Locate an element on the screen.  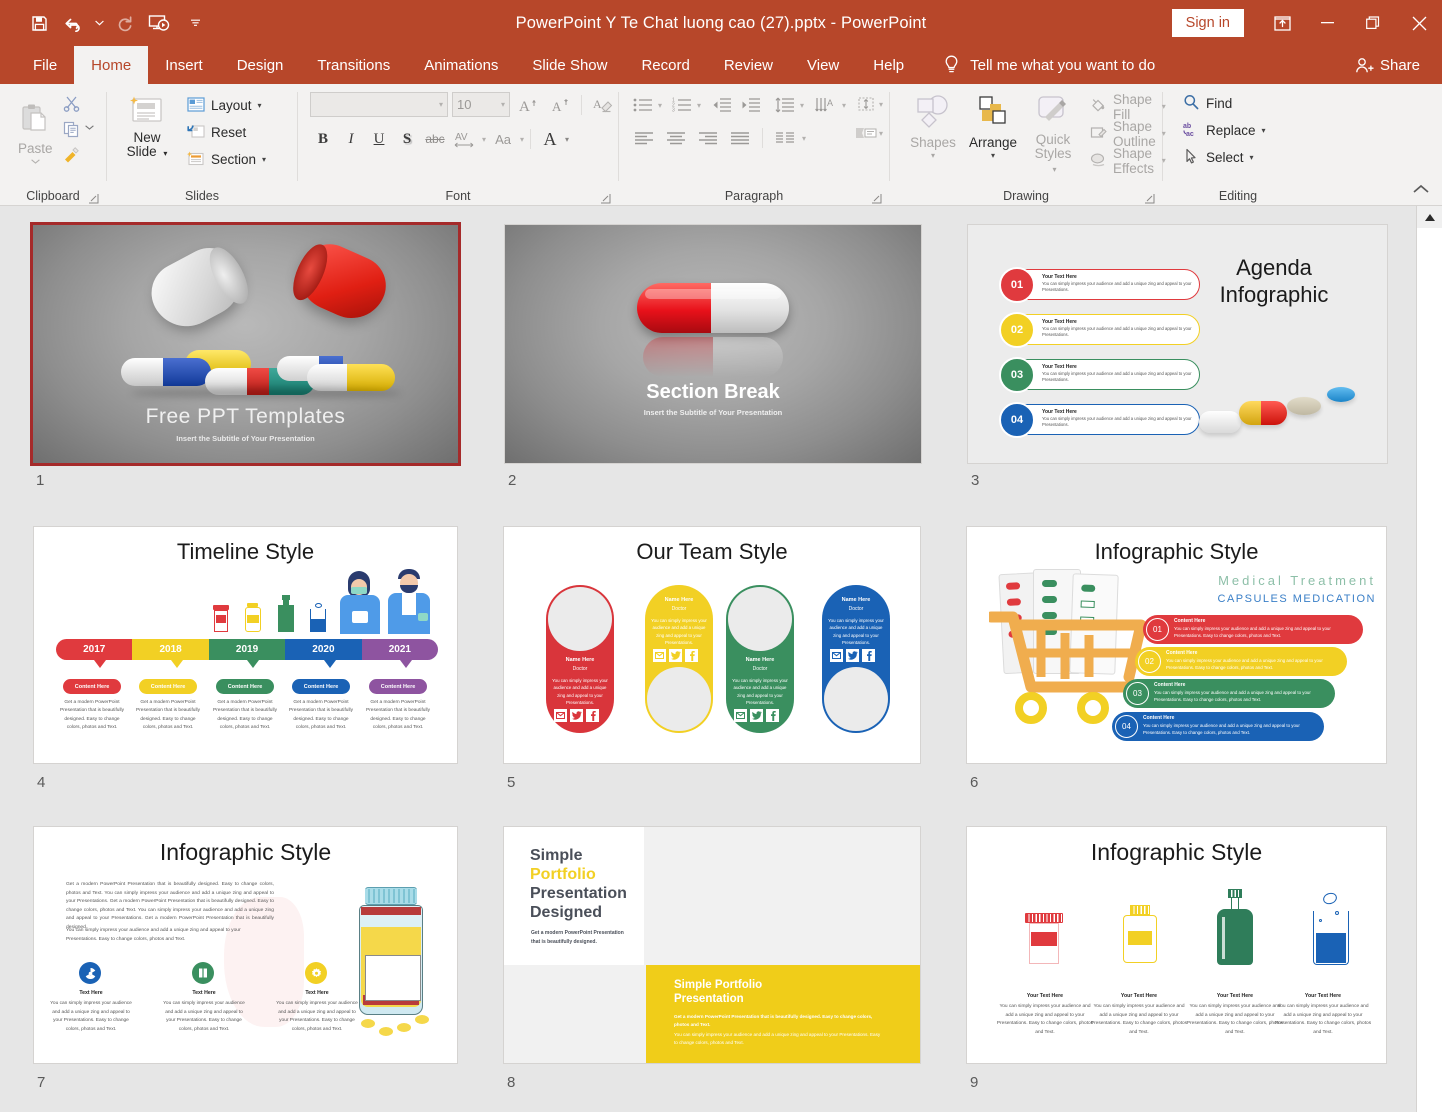
smartart-icon is located at coordinates (866, 133).